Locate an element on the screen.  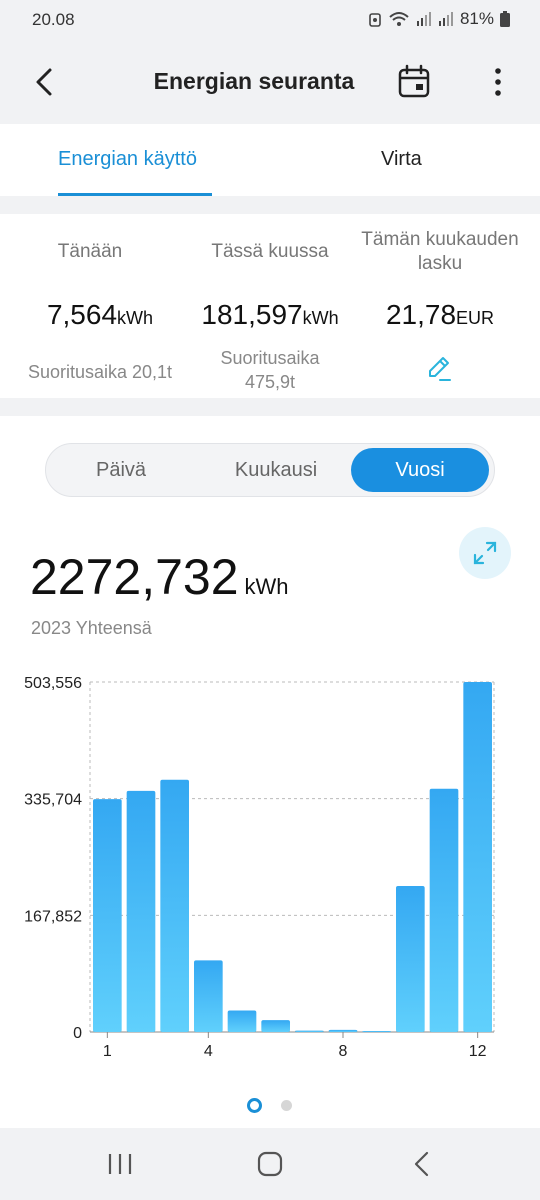
tab-power: Virta is located at coordinates (401, 159).